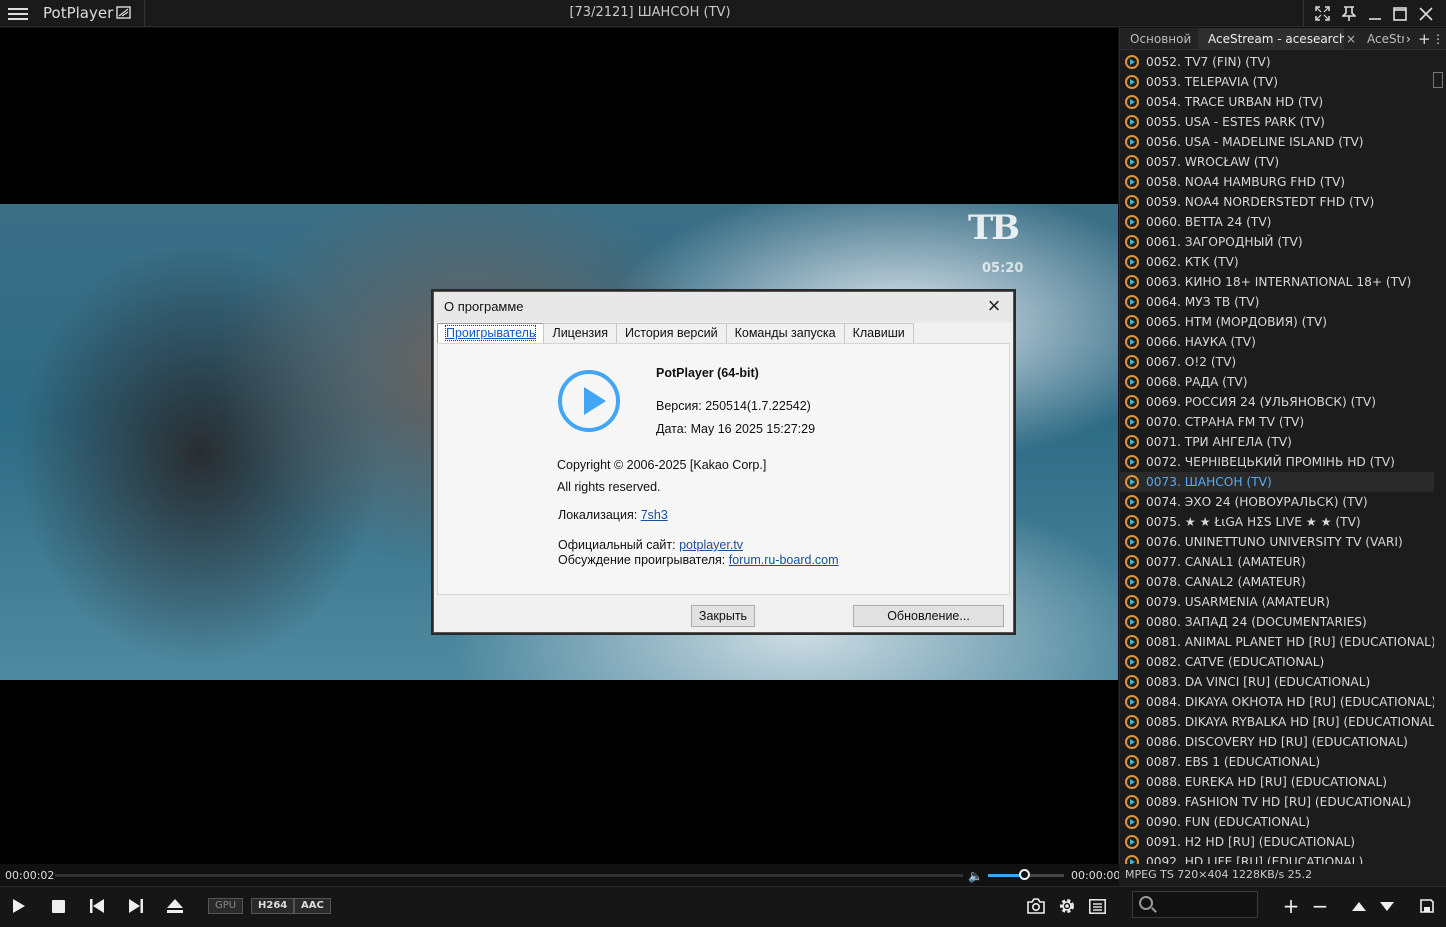 This screenshot has height=927, width=1446. Describe the element at coordinates (1191, 362) in the screenshot. I see `playlist-item-label: 0067. O!2 (TV)` at that location.